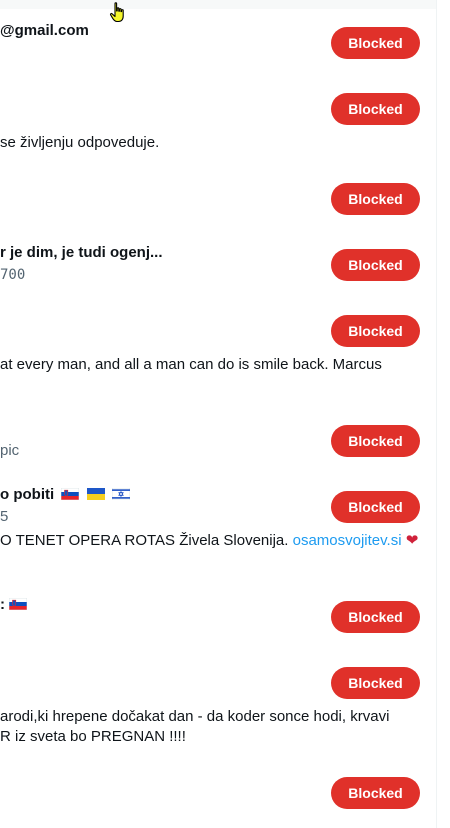  What do you see at coordinates (120, 494) in the screenshot?
I see `israel-flag-icon` at bounding box center [120, 494].